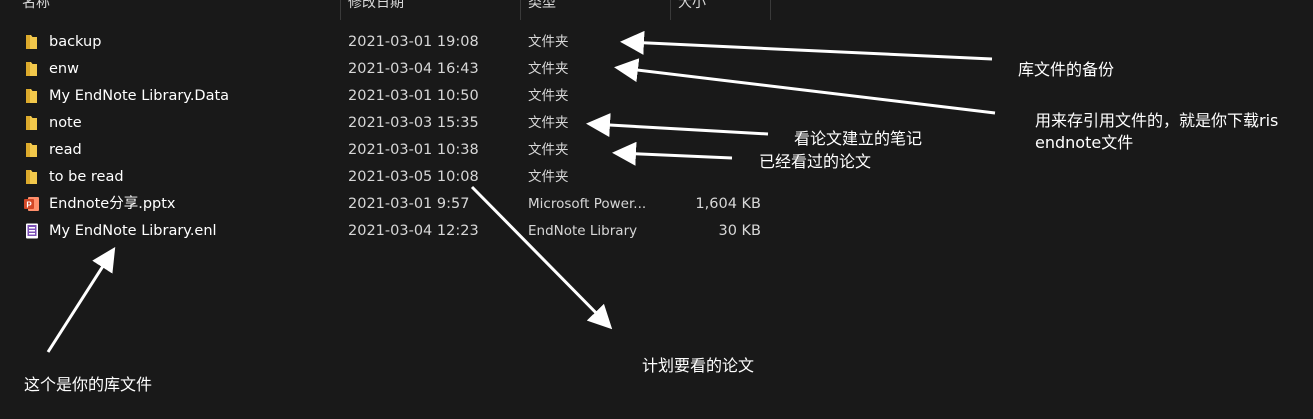 This screenshot has width=1313, height=419. Describe the element at coordinates (88, 384) in the screenshot. I see `annotation-library: 这个是你的库文件` at that location.